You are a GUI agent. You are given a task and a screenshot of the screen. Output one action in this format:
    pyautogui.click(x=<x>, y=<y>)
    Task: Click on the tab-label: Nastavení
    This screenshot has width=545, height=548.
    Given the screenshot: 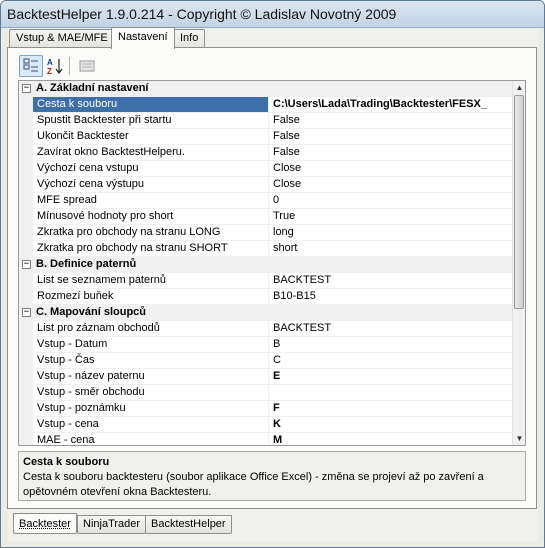 What is the action you would take?
    pyautogui.click(x=143, y=37)
    